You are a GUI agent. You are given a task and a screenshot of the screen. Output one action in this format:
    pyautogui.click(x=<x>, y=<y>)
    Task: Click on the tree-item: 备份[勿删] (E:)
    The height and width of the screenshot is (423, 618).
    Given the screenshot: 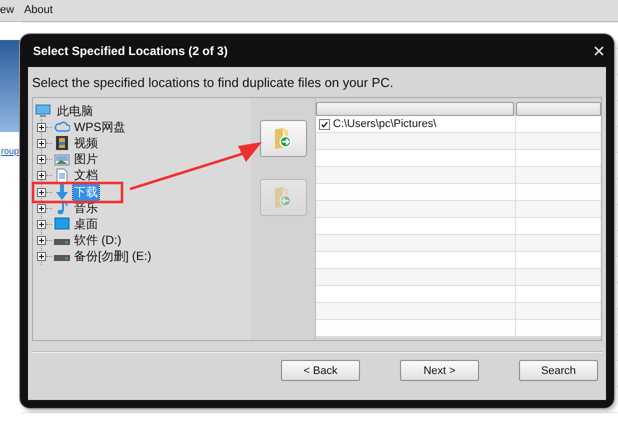 What is the action you would take?
    pyautogui.click(x=112, y=257)
    